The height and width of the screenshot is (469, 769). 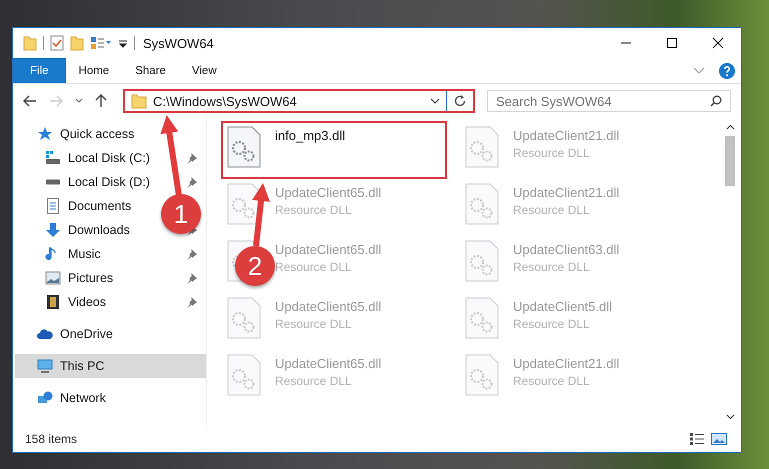 I want to click on address-bar: C:\Windows\SysWOW64, so click(x=299, y=101).